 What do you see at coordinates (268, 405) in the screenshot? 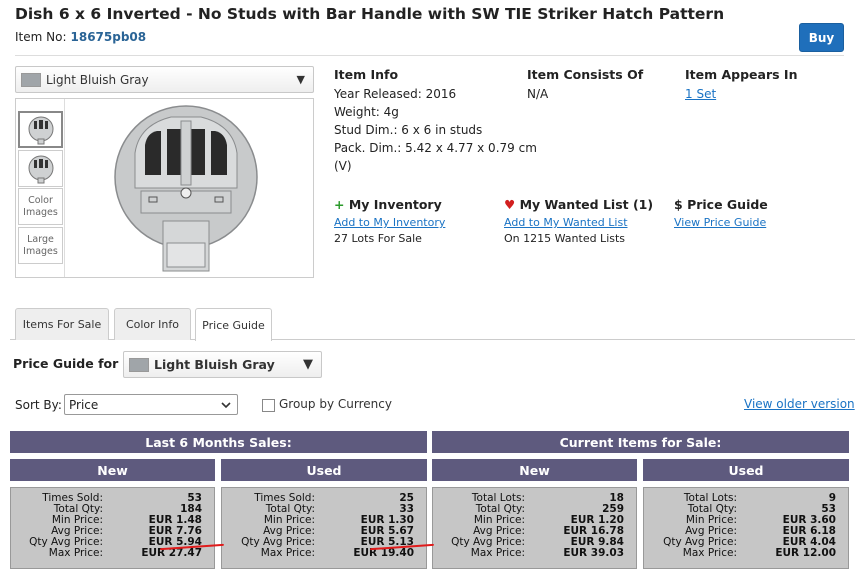
I see `group-by-currency-checkbox` at bounding box center [268, 405].